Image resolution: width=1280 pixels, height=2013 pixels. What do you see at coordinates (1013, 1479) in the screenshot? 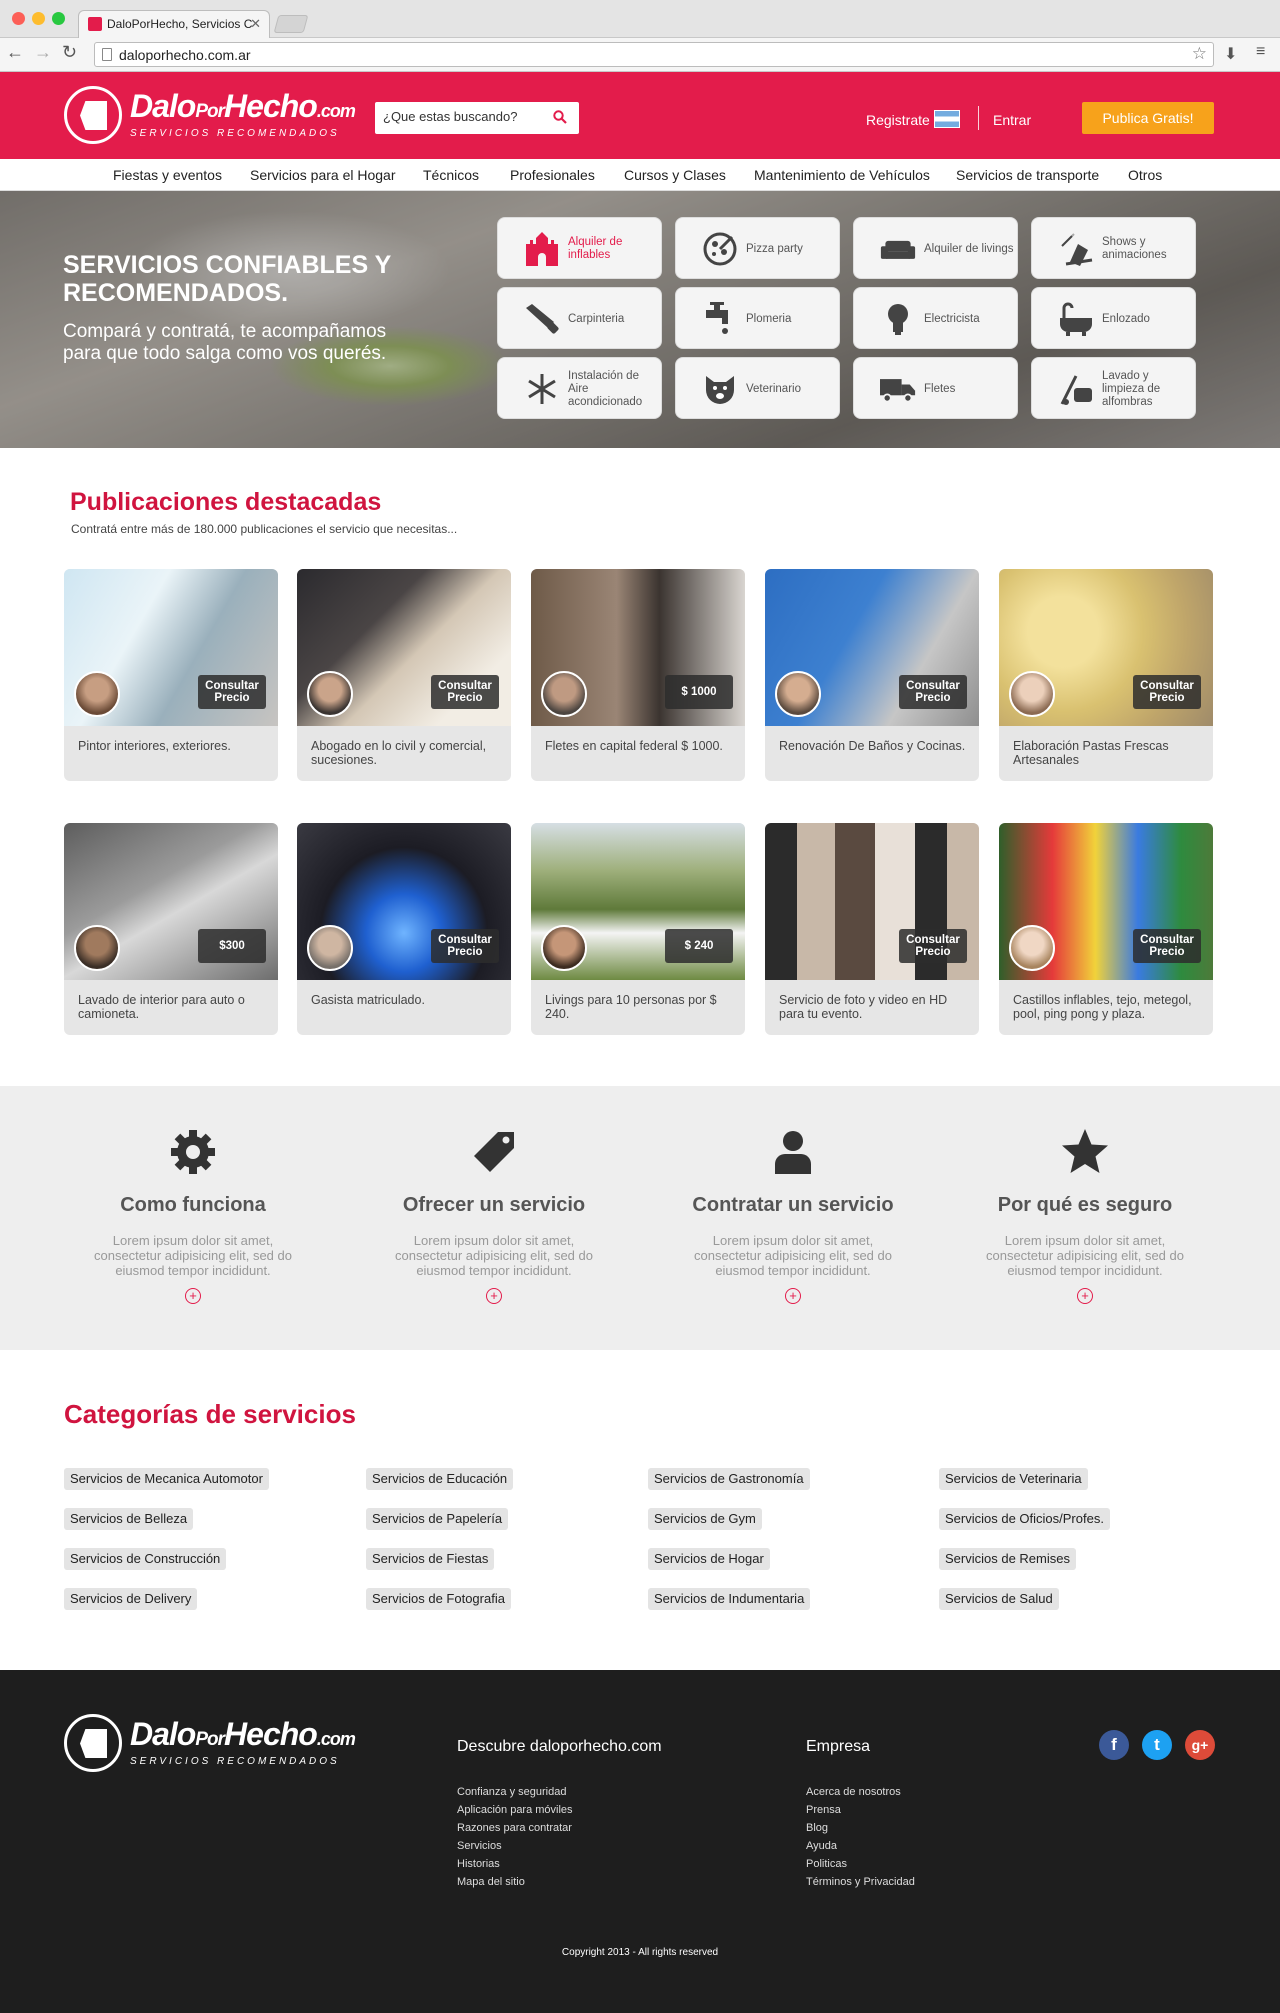
I see `category-tag: Servicios de Veterinaria` at bounding box center [1013, 1479].